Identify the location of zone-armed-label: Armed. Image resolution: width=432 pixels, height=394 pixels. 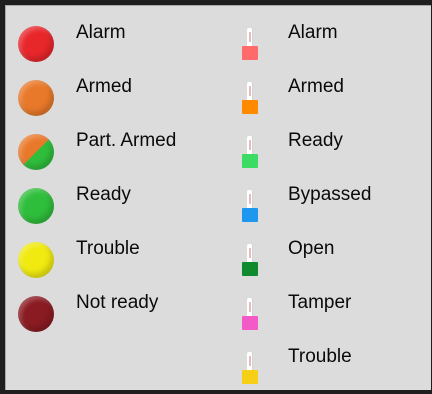
(316, 86).